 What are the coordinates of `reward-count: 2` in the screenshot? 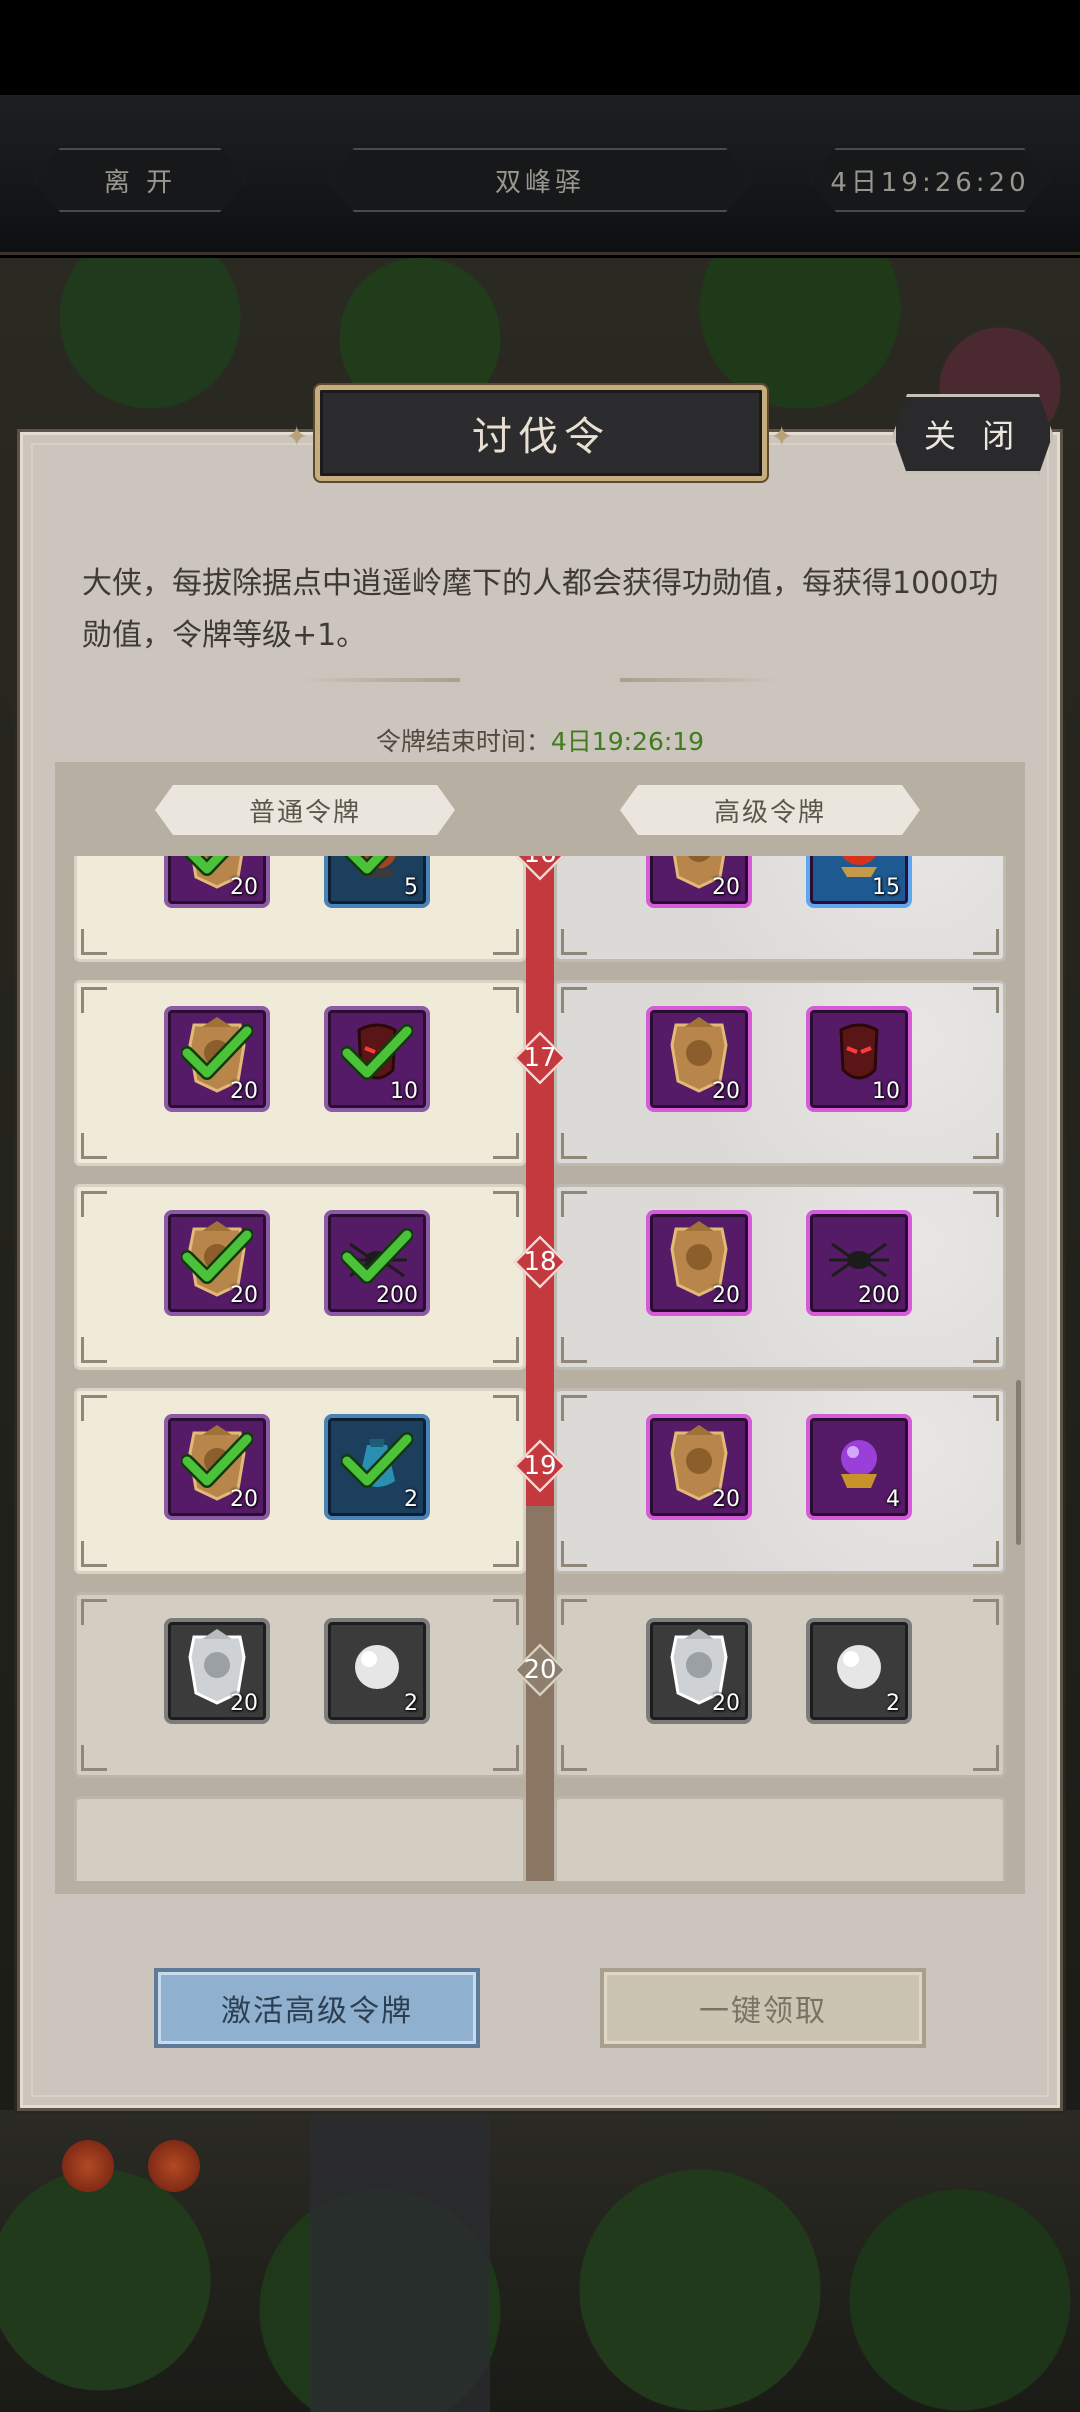 It's located at (893, 1703).